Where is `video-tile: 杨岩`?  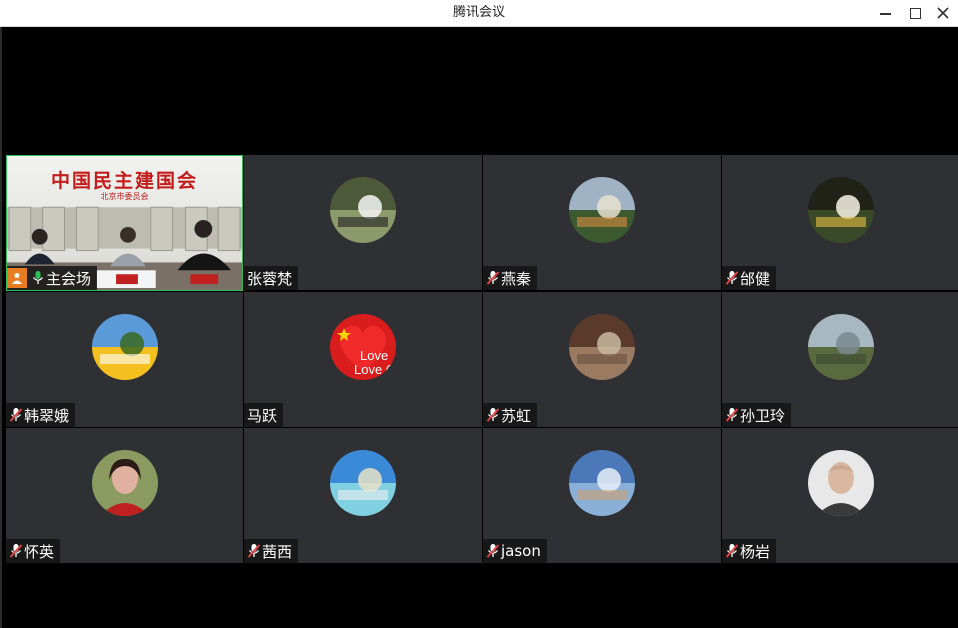
video-tile: 杨岩 is located at coordinates (840, 495).